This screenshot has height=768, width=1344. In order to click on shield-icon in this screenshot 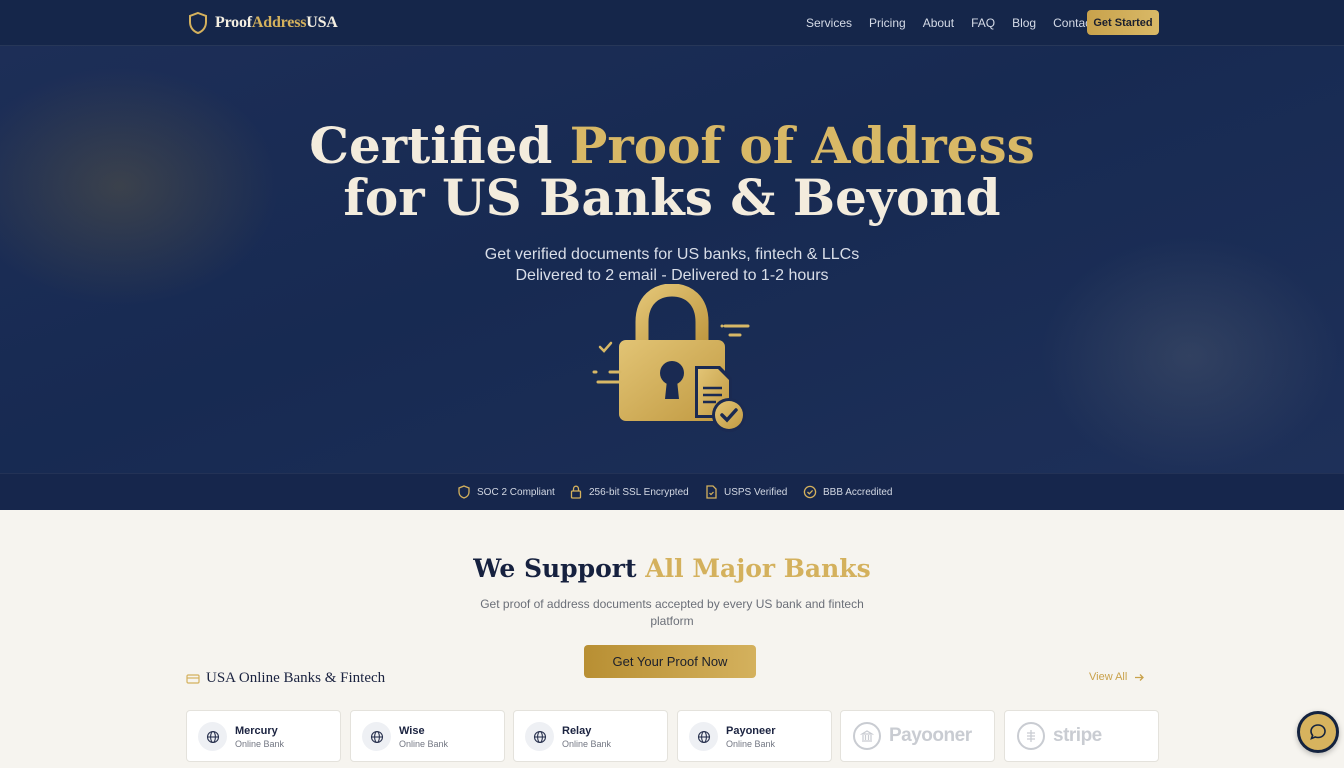, I will do `click(464, 492)`.